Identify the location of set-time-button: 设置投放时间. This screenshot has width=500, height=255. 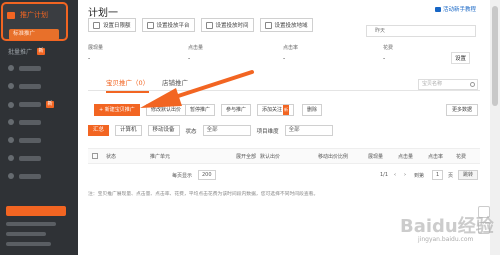
(227, 25).